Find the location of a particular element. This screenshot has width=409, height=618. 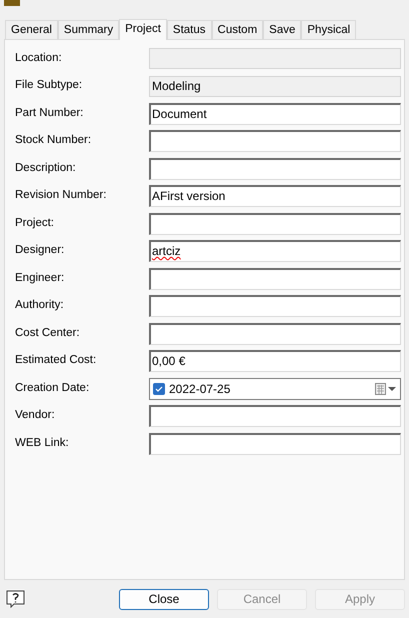

tab: Project is located at coordinates (143, 29).